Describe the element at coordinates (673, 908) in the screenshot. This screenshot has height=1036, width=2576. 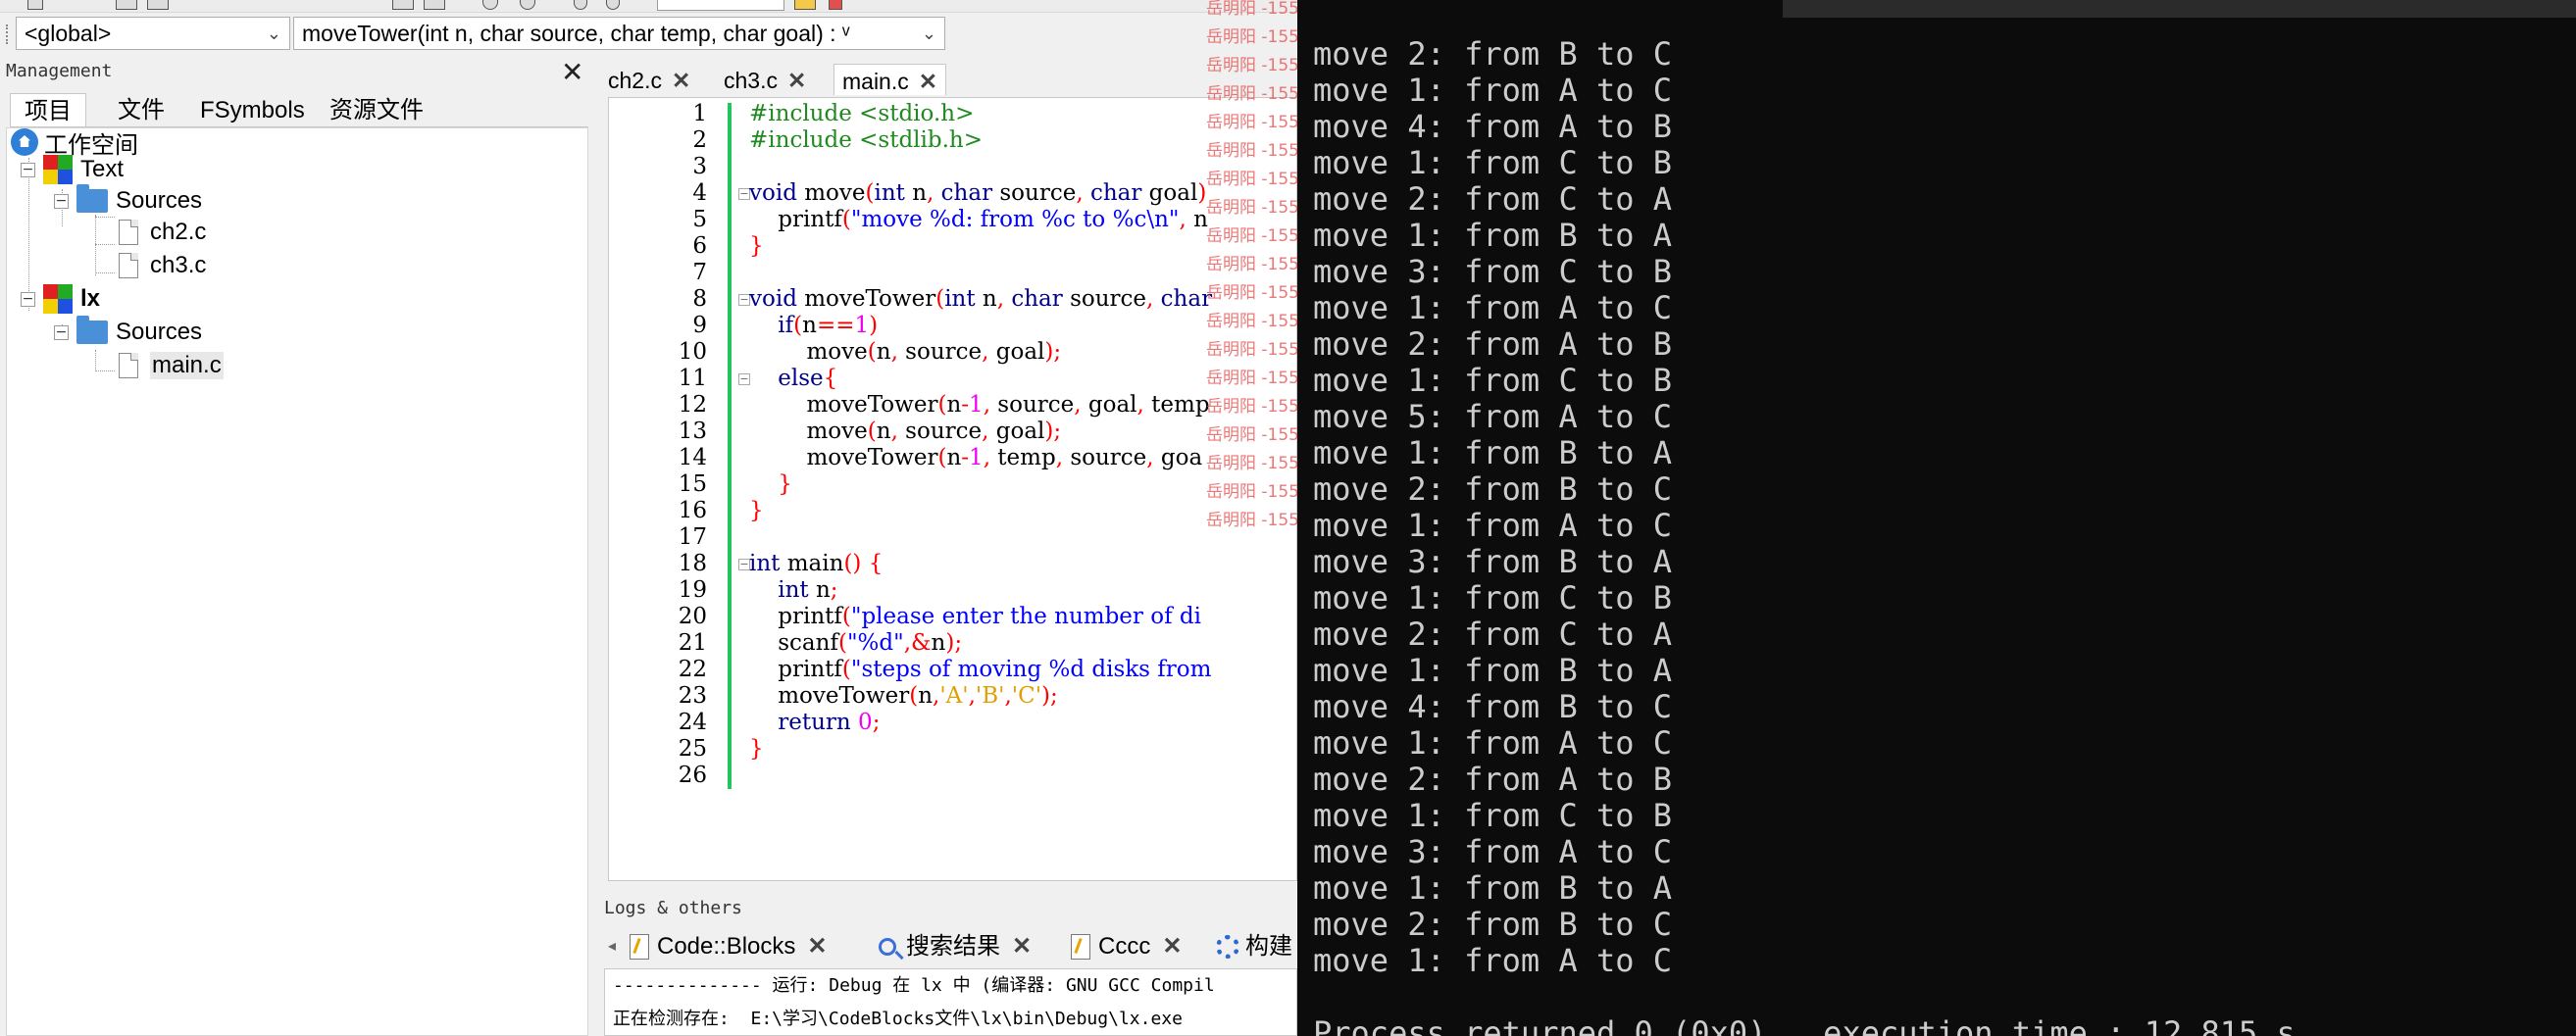
I see `logs-title: Logs & others` at that location.